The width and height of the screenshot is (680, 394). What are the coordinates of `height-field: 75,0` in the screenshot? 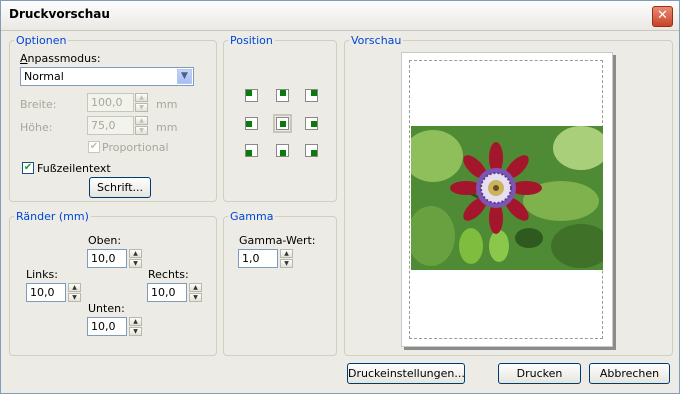 It's located at (110, 125).